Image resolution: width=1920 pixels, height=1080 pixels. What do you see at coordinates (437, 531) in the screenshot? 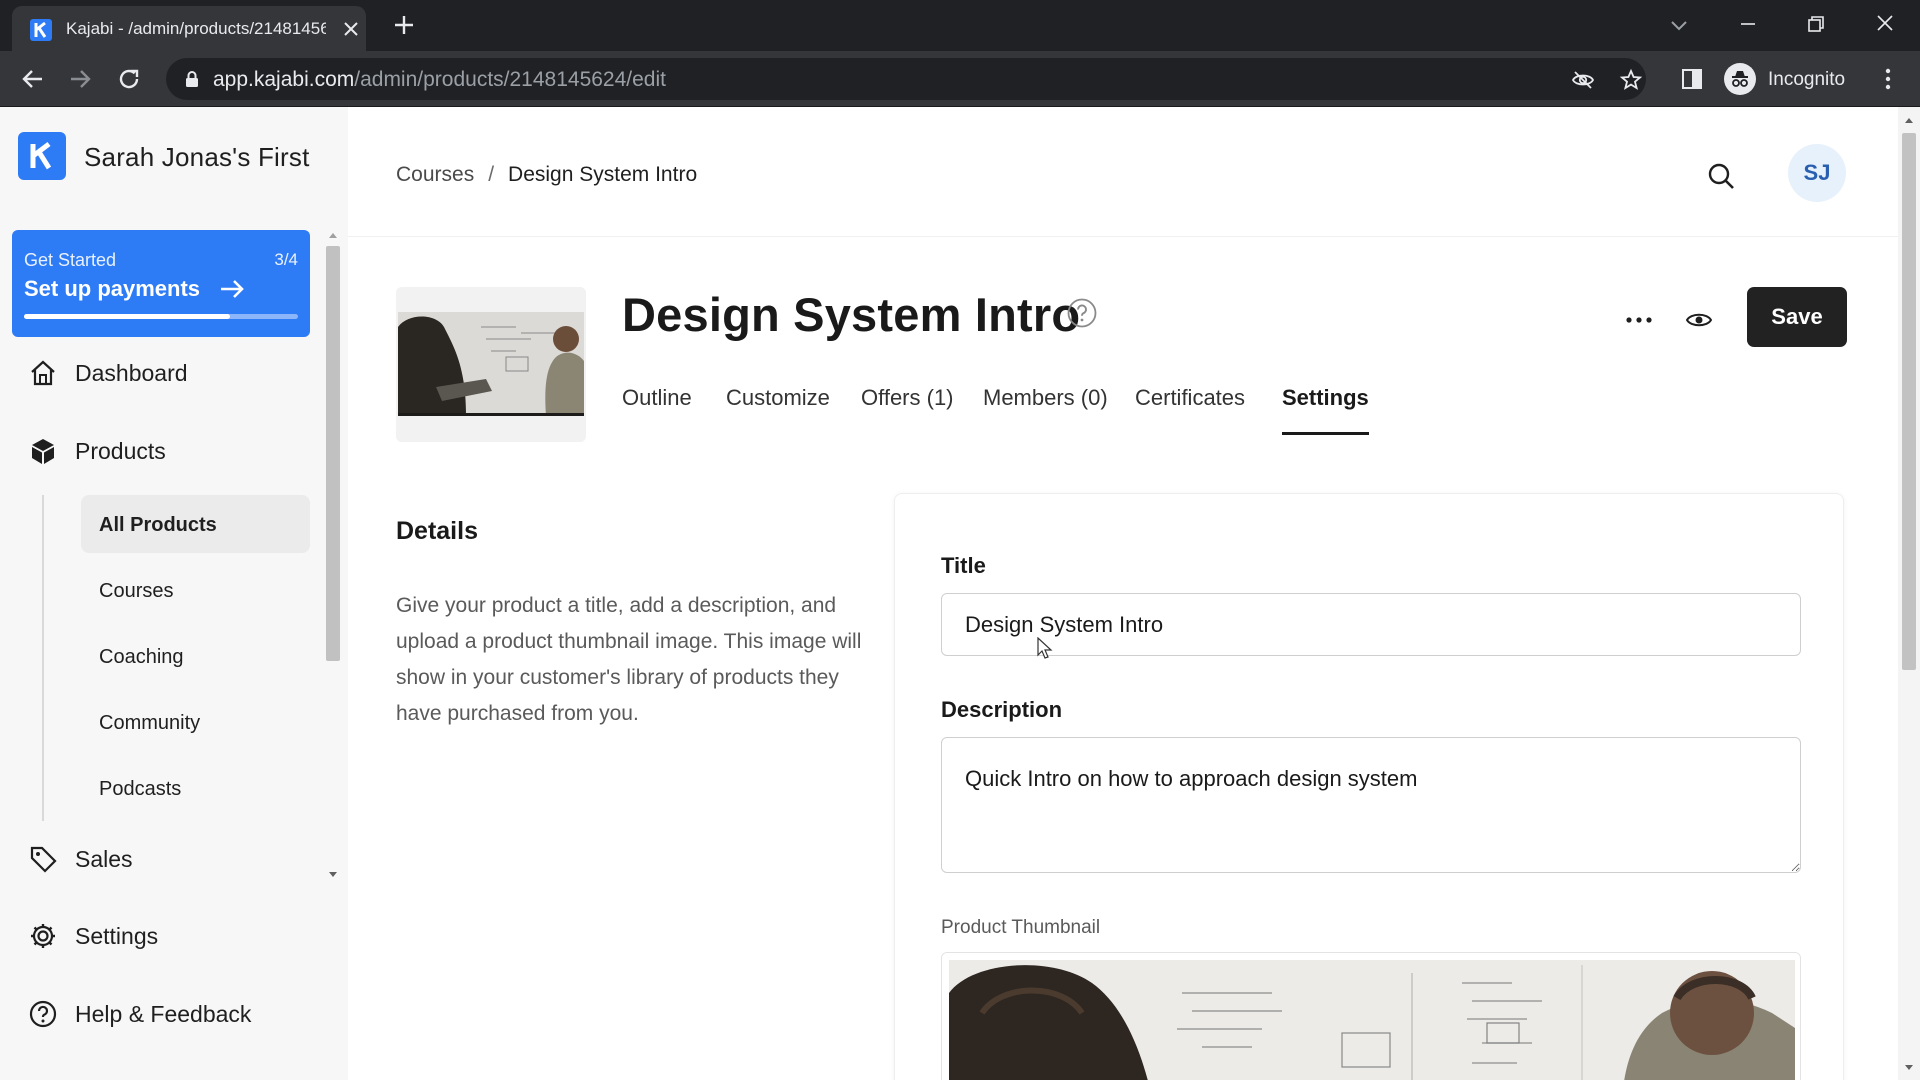
I see `details-heading: Details` at bounding box center [437, 531].